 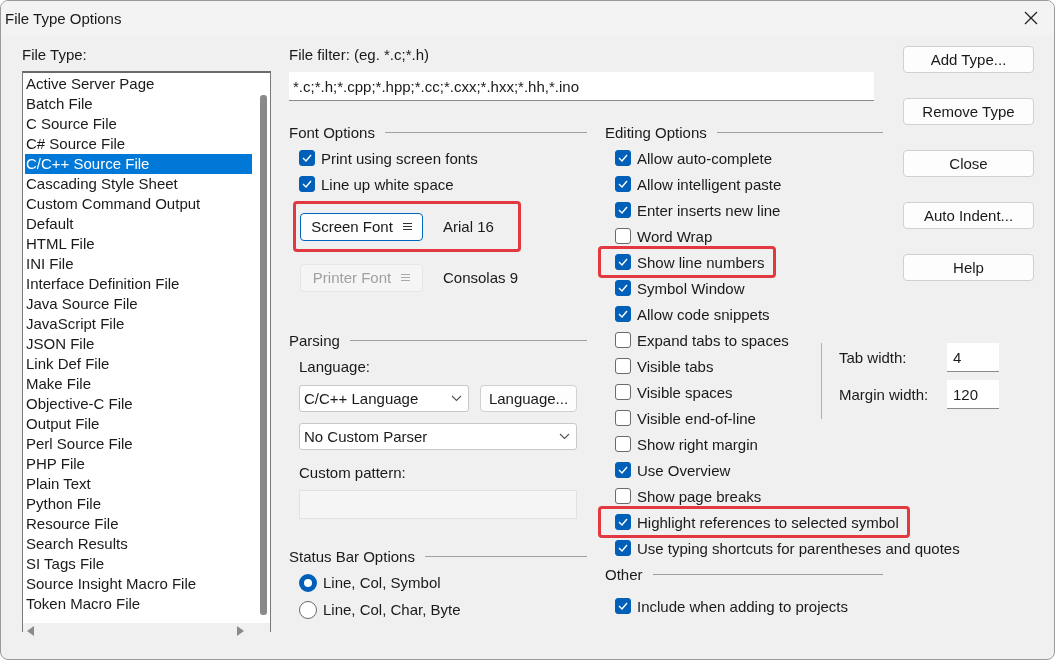 I want to click on list-item: Link Def File, so click(x=138, y=364).